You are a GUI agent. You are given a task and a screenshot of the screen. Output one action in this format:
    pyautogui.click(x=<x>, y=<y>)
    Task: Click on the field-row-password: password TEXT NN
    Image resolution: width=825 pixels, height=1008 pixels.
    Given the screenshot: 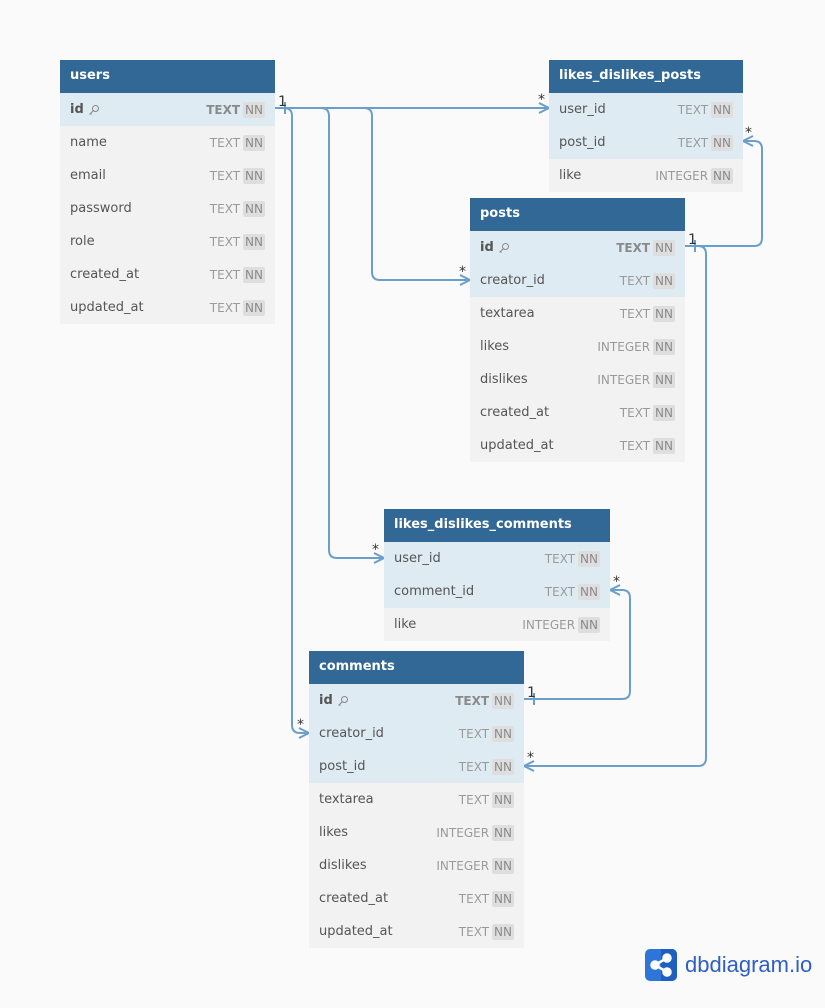 What is the action you would take?
    pyautogui.click(x=167, y=208)
    